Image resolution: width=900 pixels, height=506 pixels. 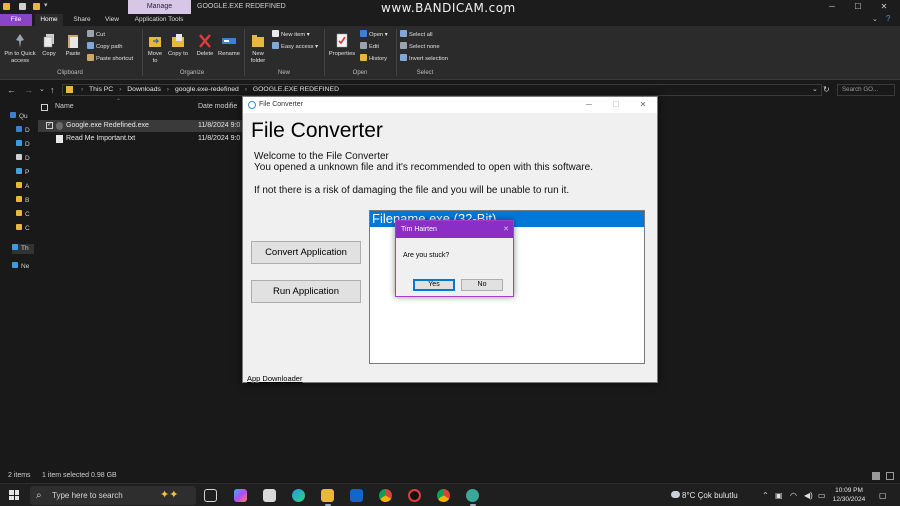 What do you see at coordinates (178, 45) in the screenshot?
I see `copy-to-button: Copy to` at bounding box center [178, 45].